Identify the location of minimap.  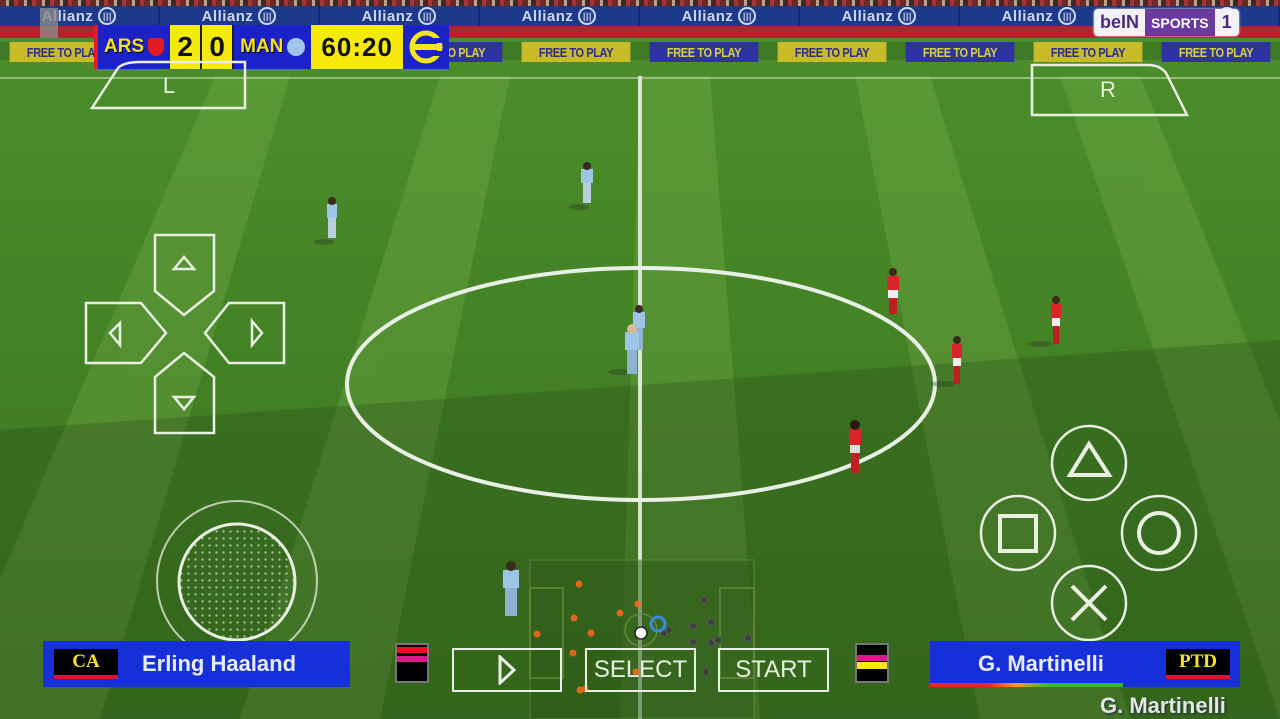
(642, 639).